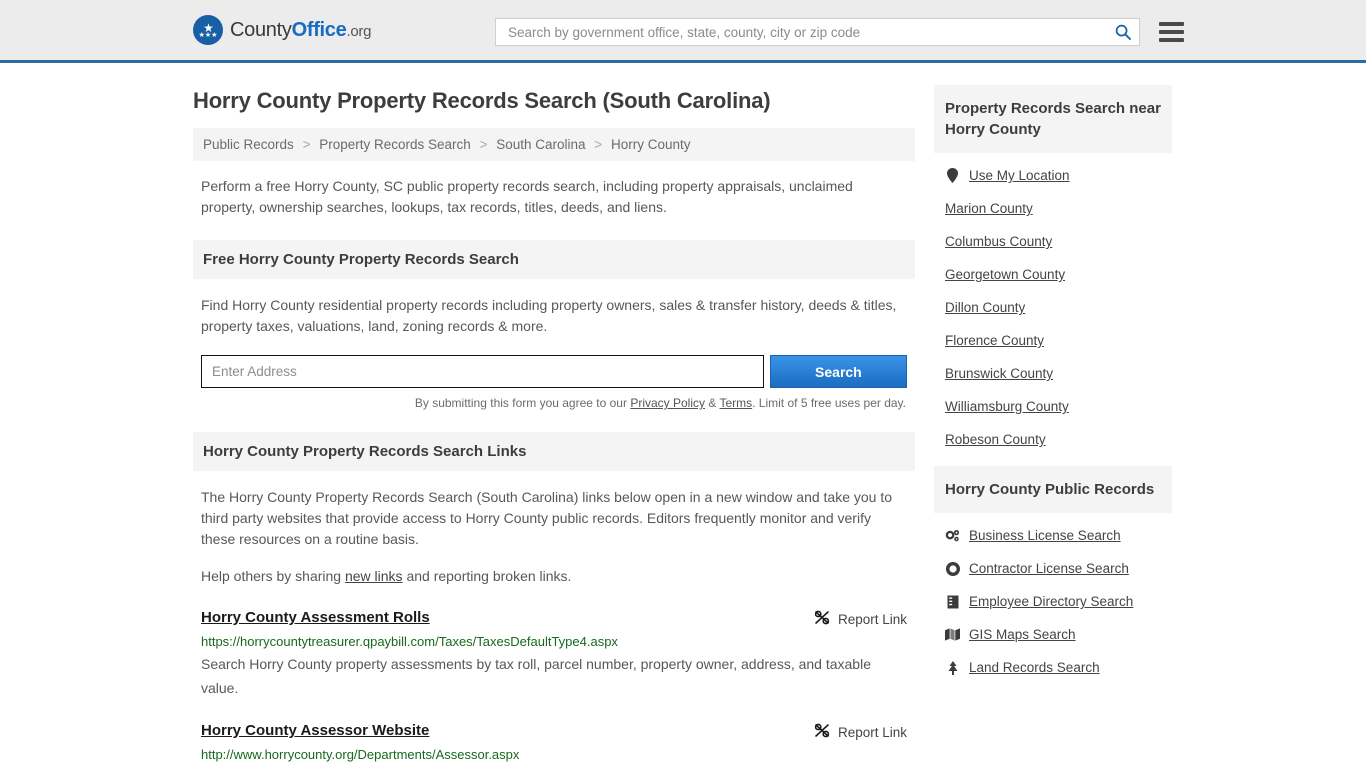 The height and width of the screenshot is (768, 1366). What do you see at coordinates (1034, 667) in the screenshot?
I see `sidebar-link-label: Land Records Search` at bounding box center [1034, 667].